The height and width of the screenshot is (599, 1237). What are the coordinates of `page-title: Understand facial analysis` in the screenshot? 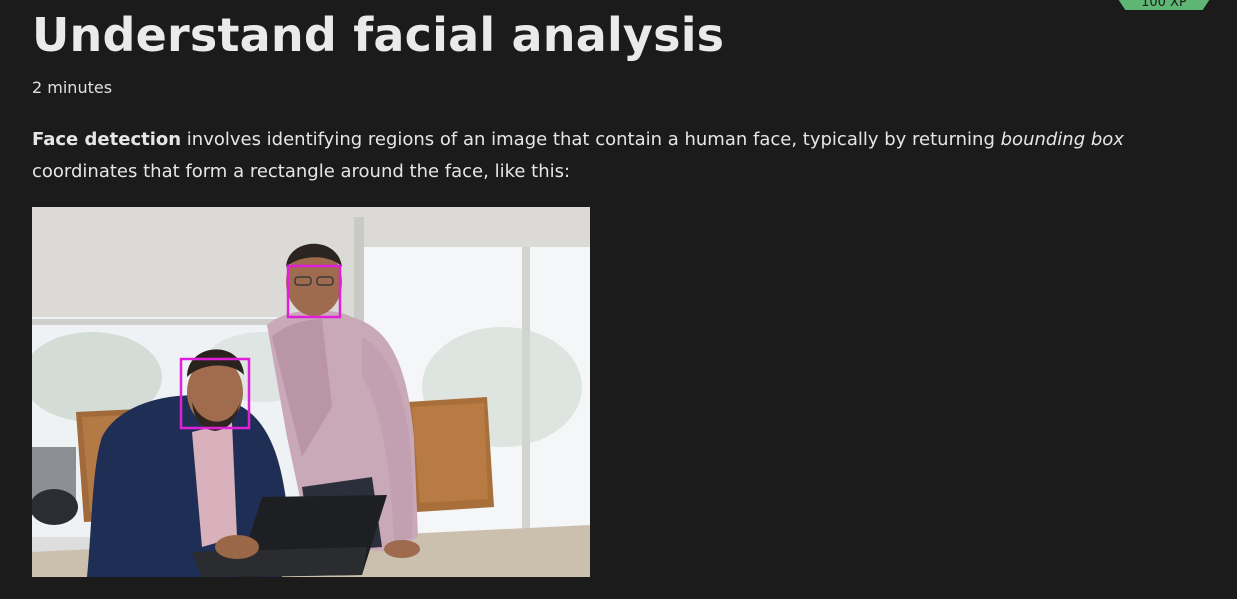 It's located at (378, 35).